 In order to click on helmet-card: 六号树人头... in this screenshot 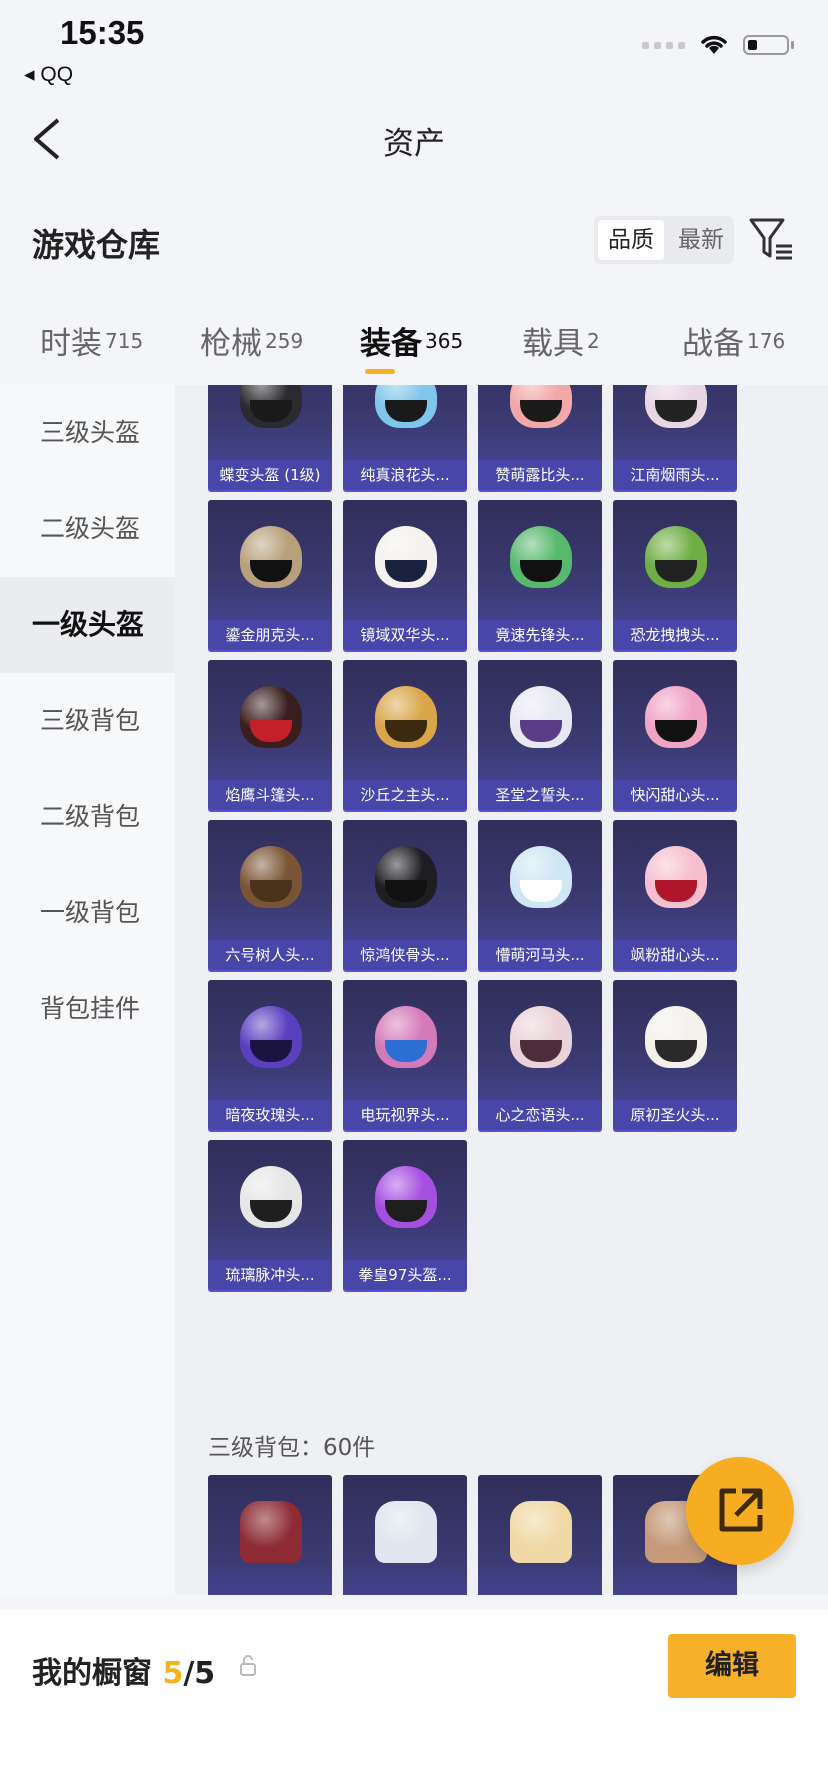, I will do `click(270, 895)`.